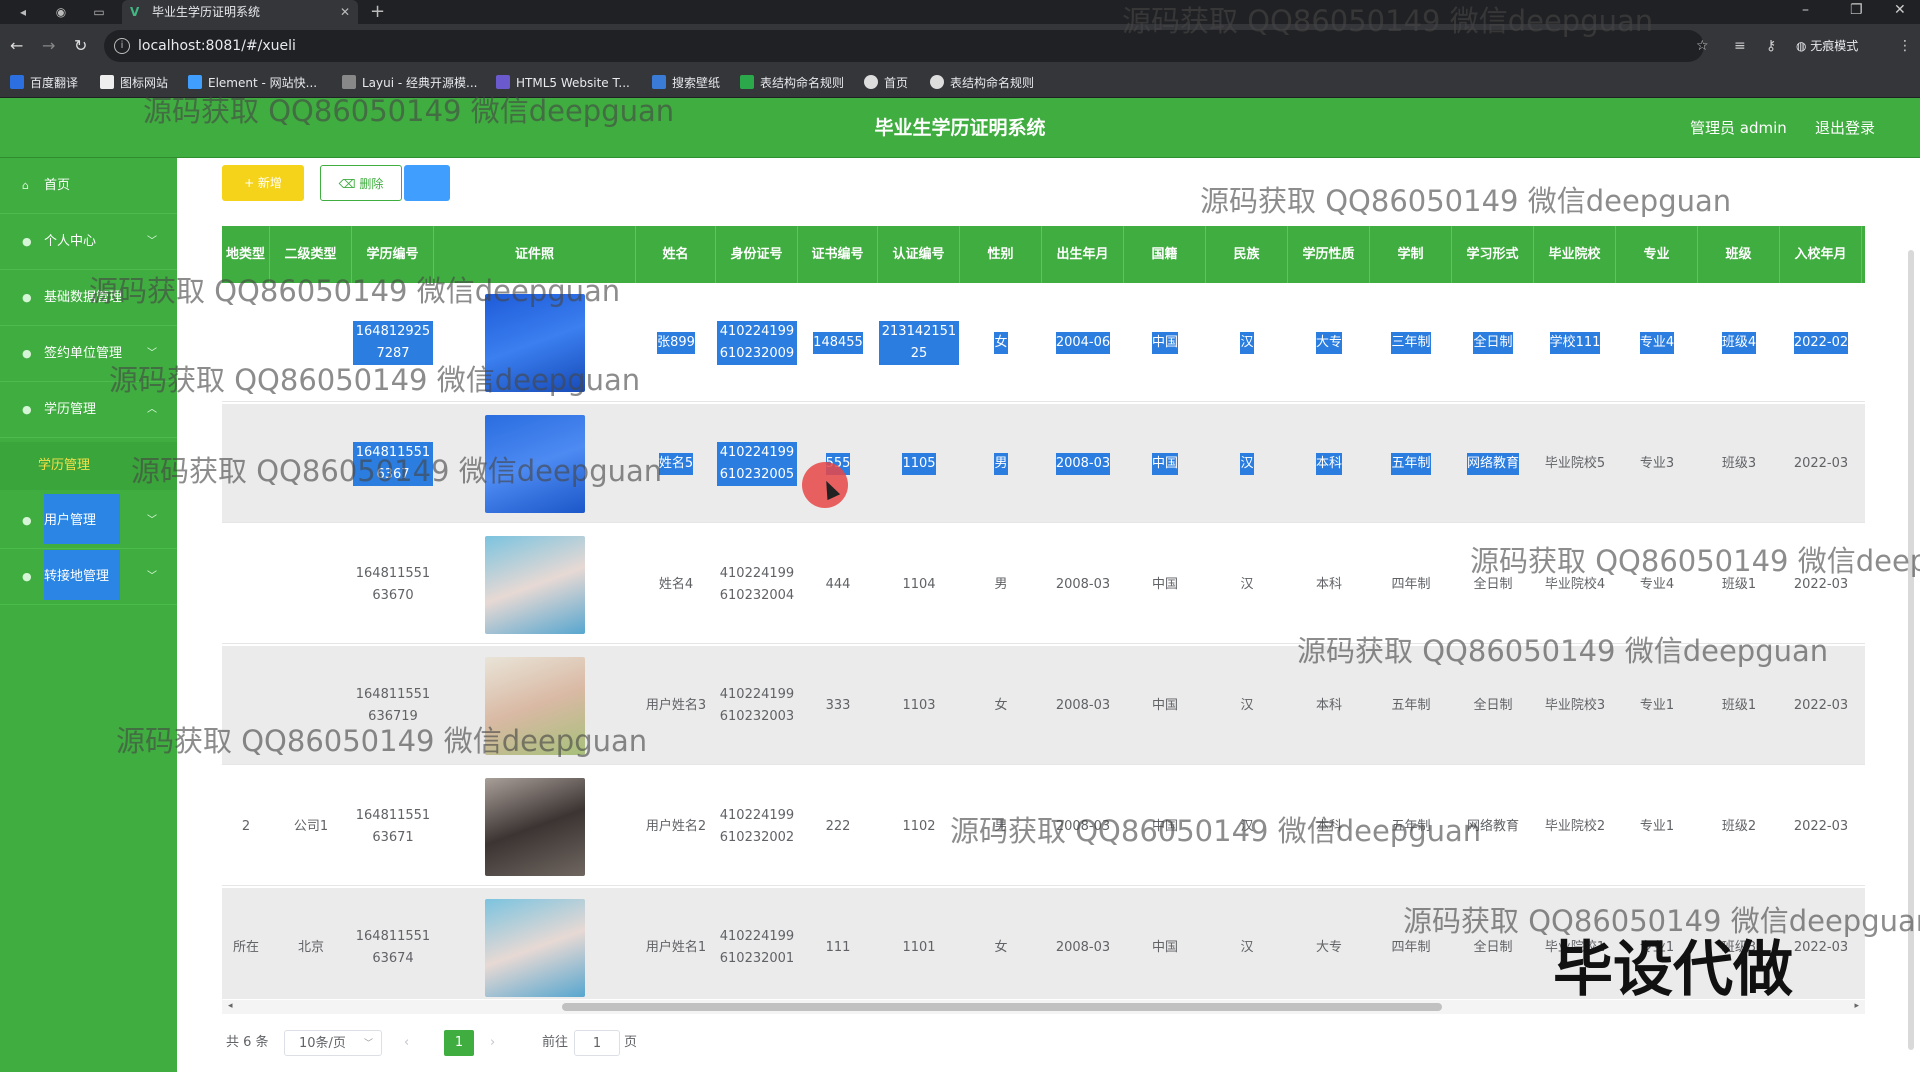  Describe the element at coordinates (1771, 46) in the screenshot. I see `key-icon: ⚷` at that location.